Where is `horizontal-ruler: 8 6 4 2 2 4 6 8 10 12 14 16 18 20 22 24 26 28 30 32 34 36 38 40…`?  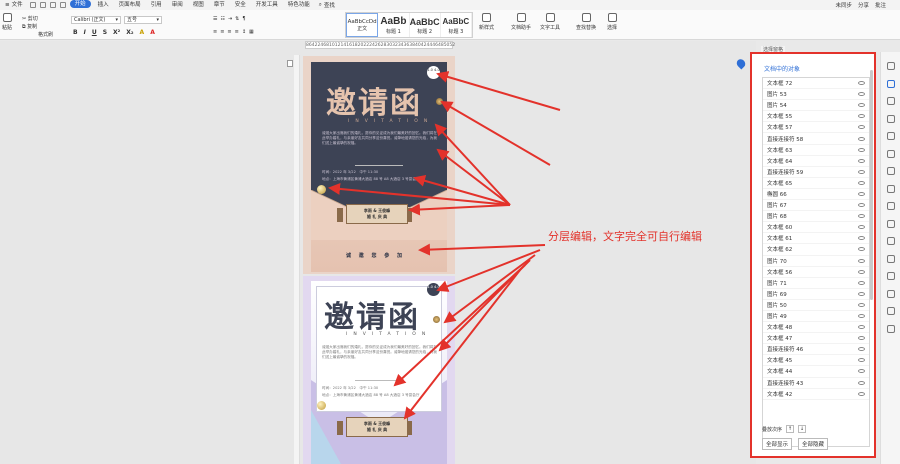 horizontal-ruler: 8 6 4 2 2 4 6 8 10 12 14 16 18 20 22 24 26 28 30 32 34 36 38 40… is located at coordinates (380, 45).